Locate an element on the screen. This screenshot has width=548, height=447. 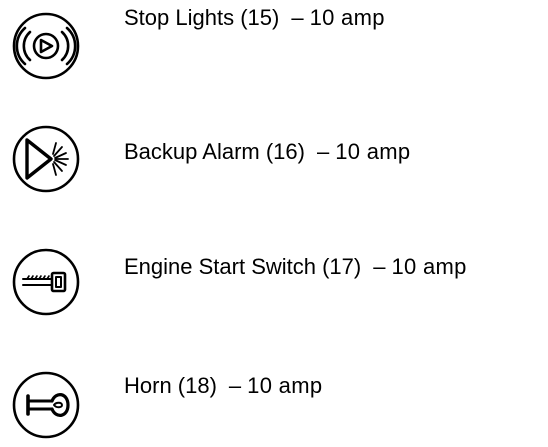
fuse-label: Engine Start Switch (17) –10 amp is located at coordinates (295, 267).